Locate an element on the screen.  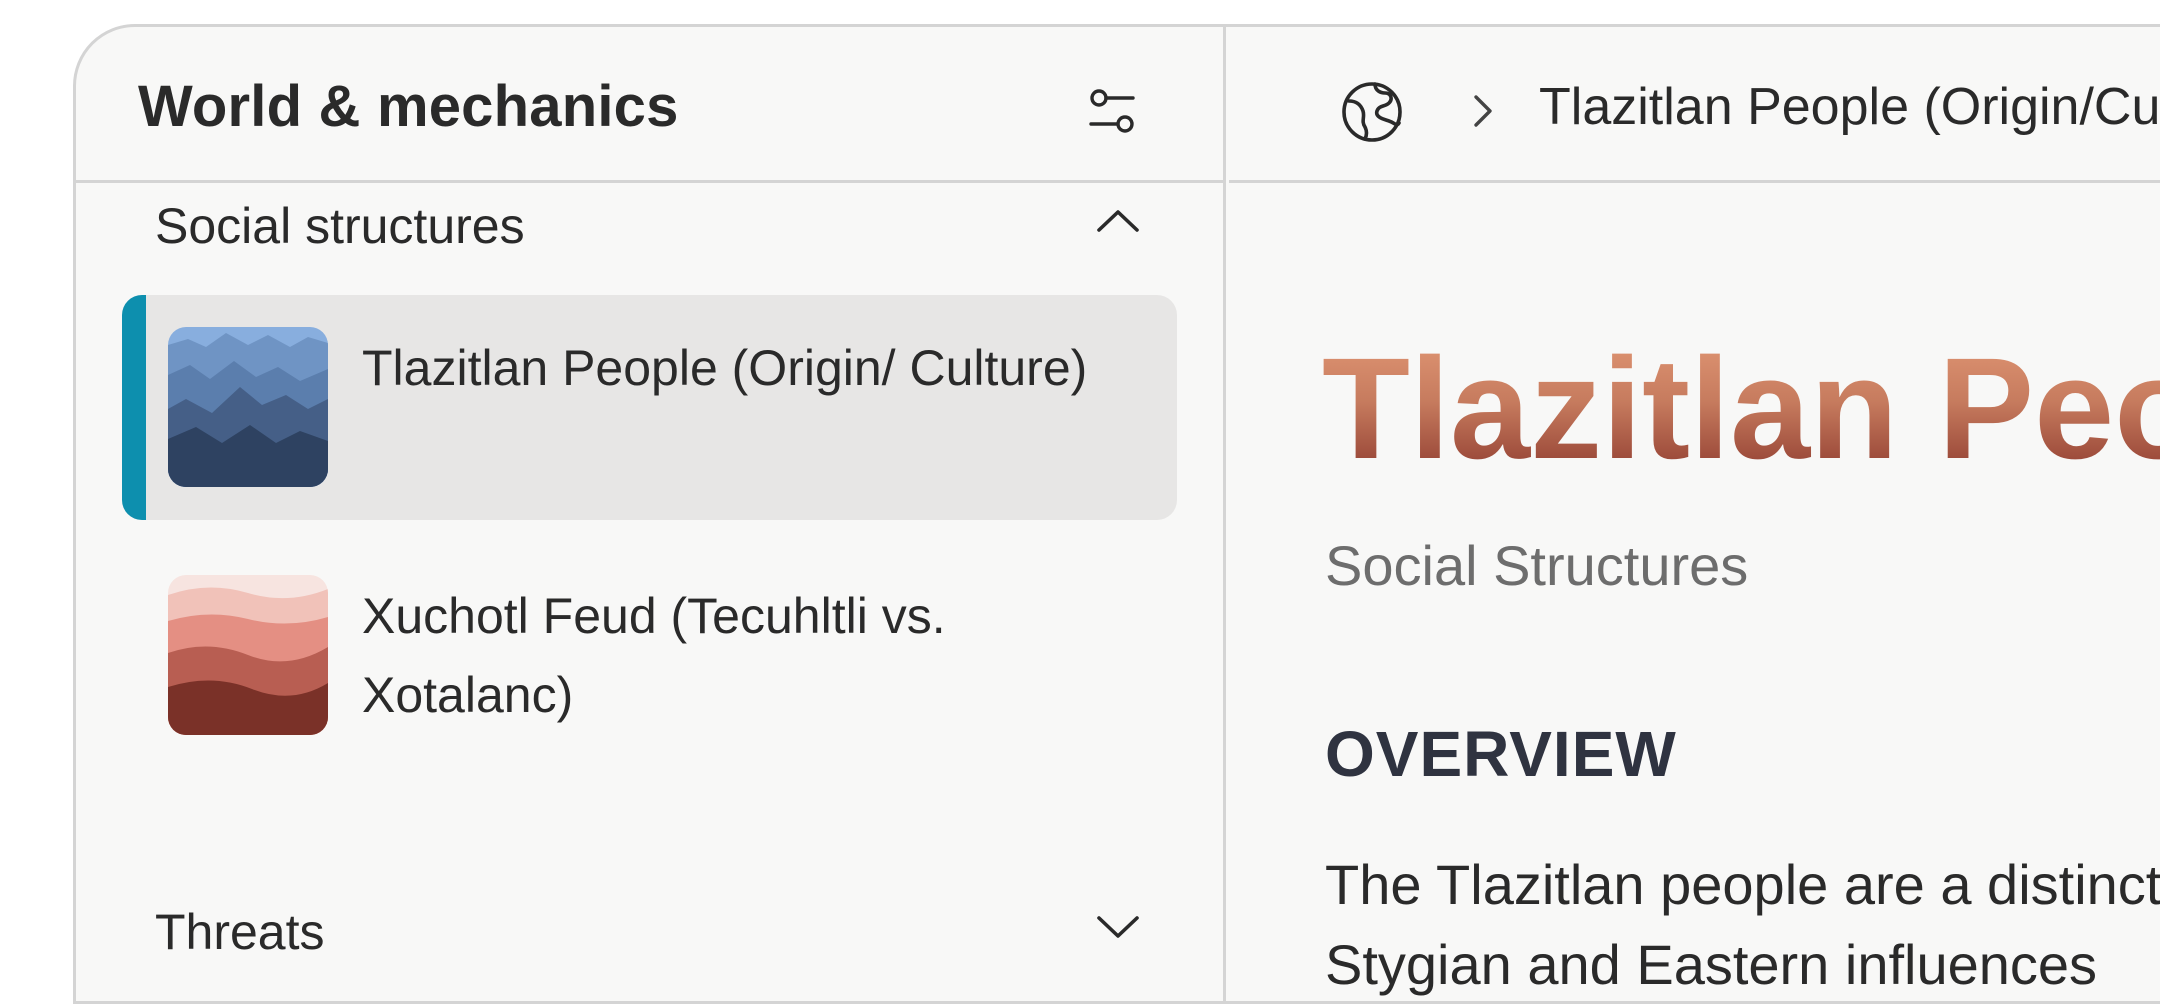
section-heading: OVERVIEW is located at coordinates (1501, 754).